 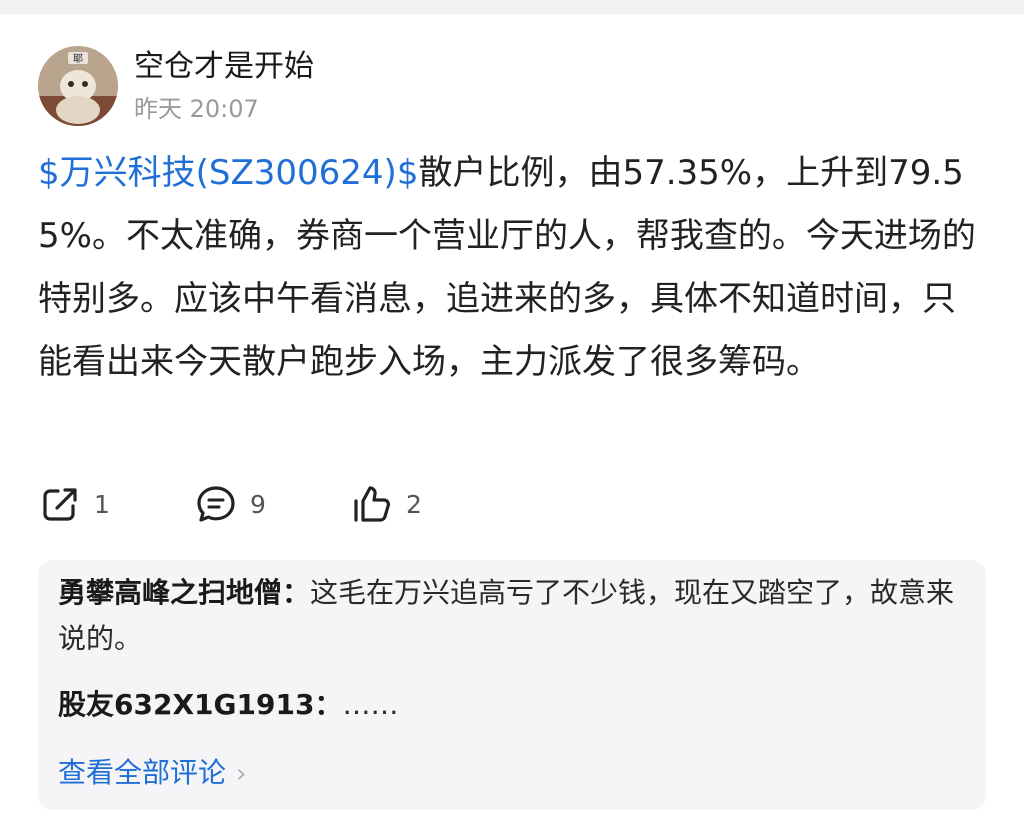 I want to click on chevron-right-icon: ›, so click(x=241, y=774).